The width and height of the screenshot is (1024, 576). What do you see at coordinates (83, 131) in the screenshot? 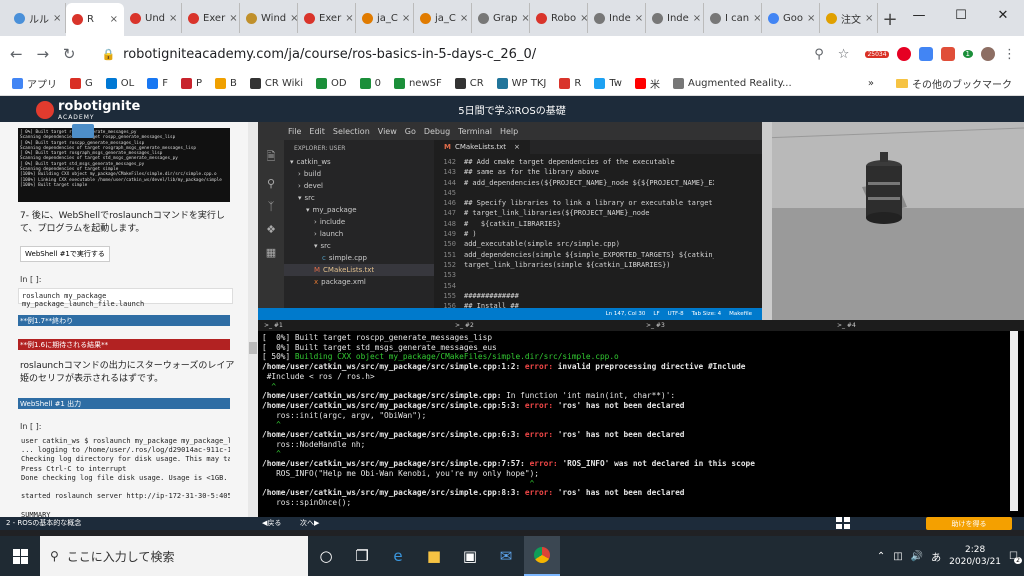
I see `book-icon` at bounding box center [83, 131].